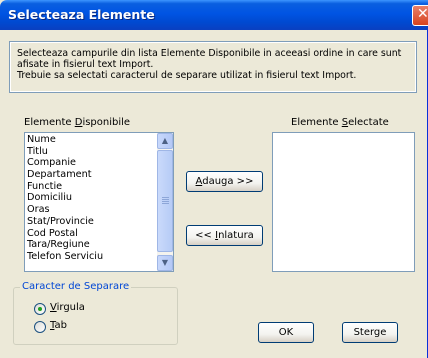  I want to click on list-item: Oras, so click(92, 210).